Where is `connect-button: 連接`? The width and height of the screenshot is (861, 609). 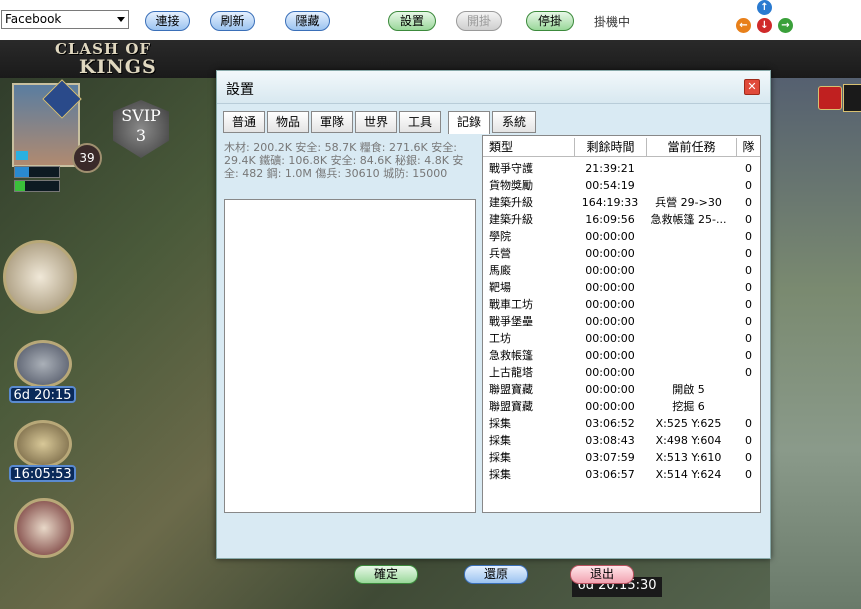
connect-button: 連接 is located at coordinates (167, 21).